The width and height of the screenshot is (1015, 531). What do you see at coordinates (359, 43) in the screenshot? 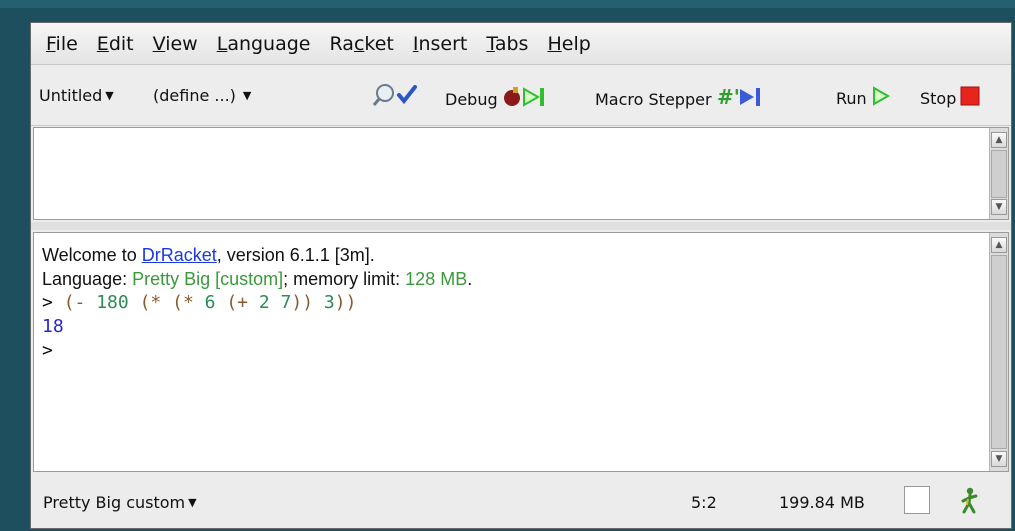
I see `menu-mnemonic: c` at bounding box center [359, 43].